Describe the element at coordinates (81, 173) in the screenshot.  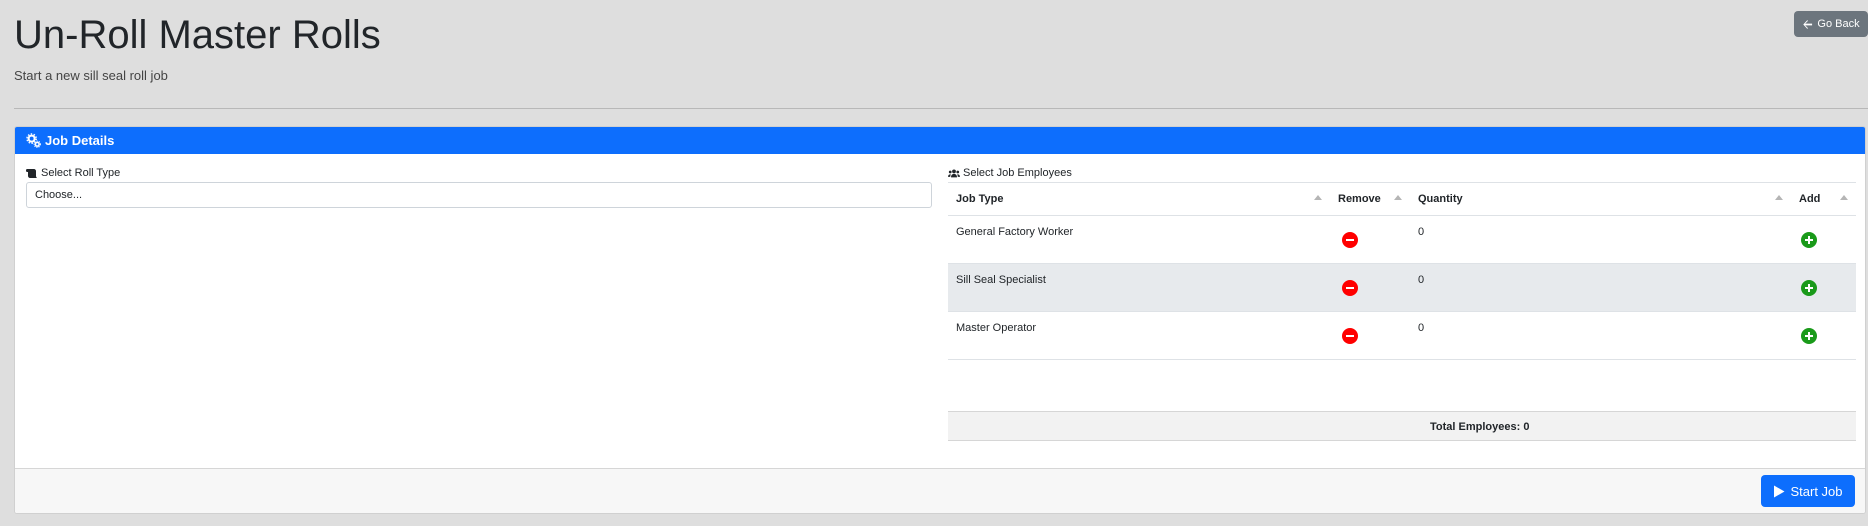
I see `roll-type-label-text: Select Roll Type` at that location.